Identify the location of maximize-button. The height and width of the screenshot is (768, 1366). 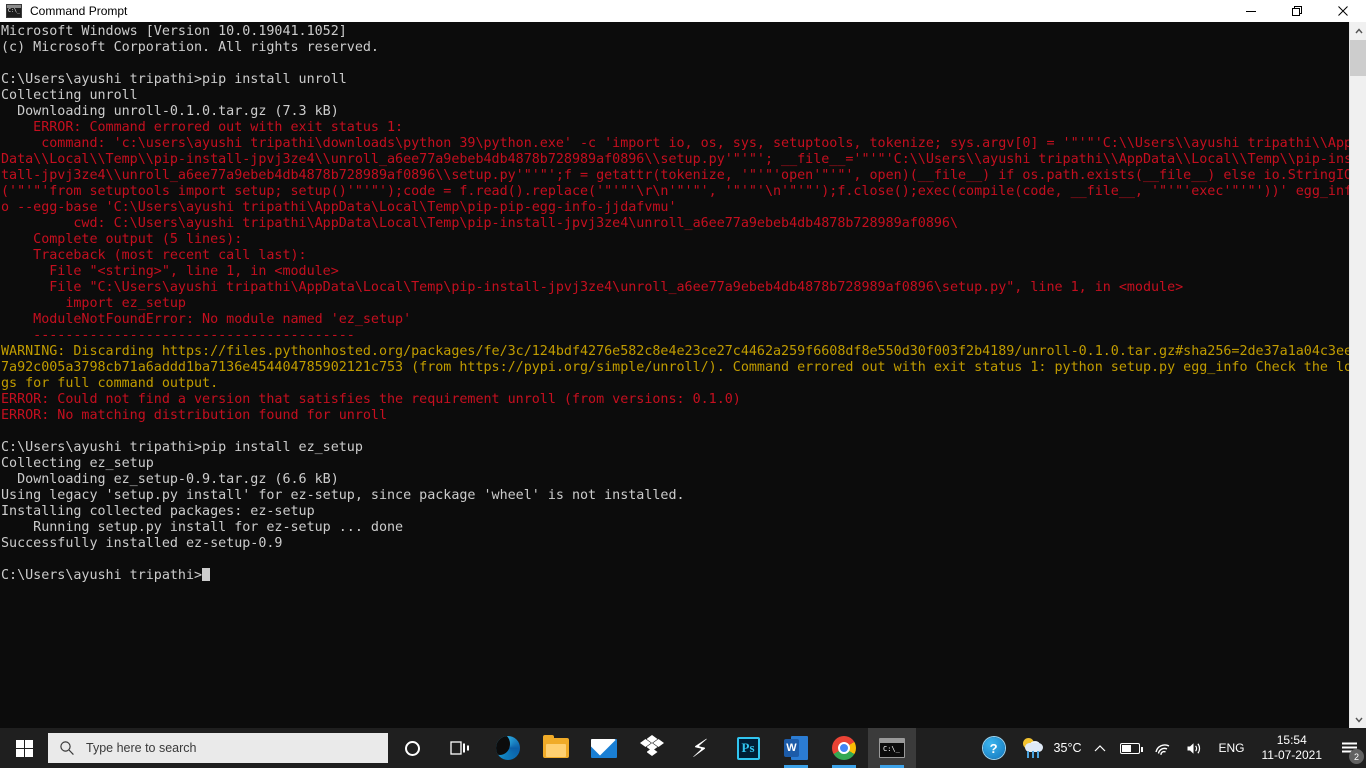
(1297, 11).